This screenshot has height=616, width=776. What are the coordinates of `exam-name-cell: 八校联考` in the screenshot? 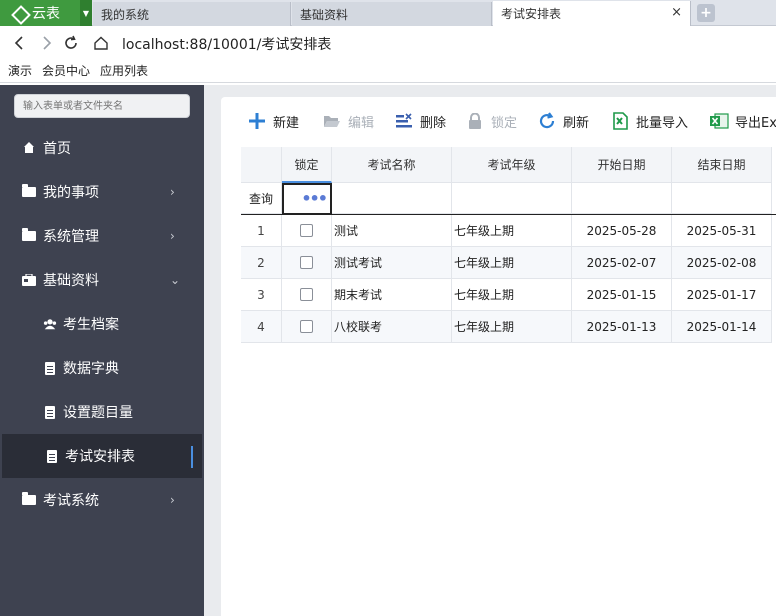 It's located at (392, 327).